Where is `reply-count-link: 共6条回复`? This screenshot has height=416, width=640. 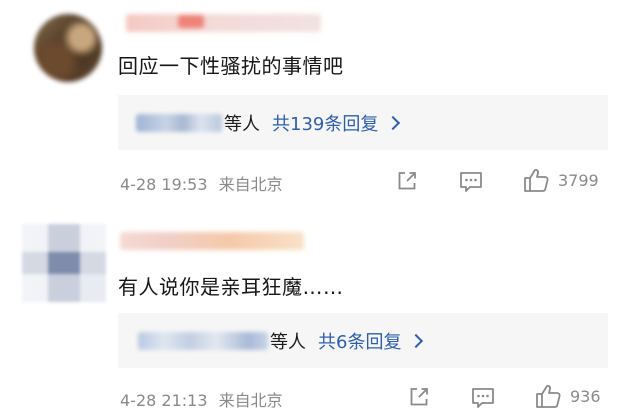
reply-count-link: 共6条回复 is located at coordinates (359, 341).